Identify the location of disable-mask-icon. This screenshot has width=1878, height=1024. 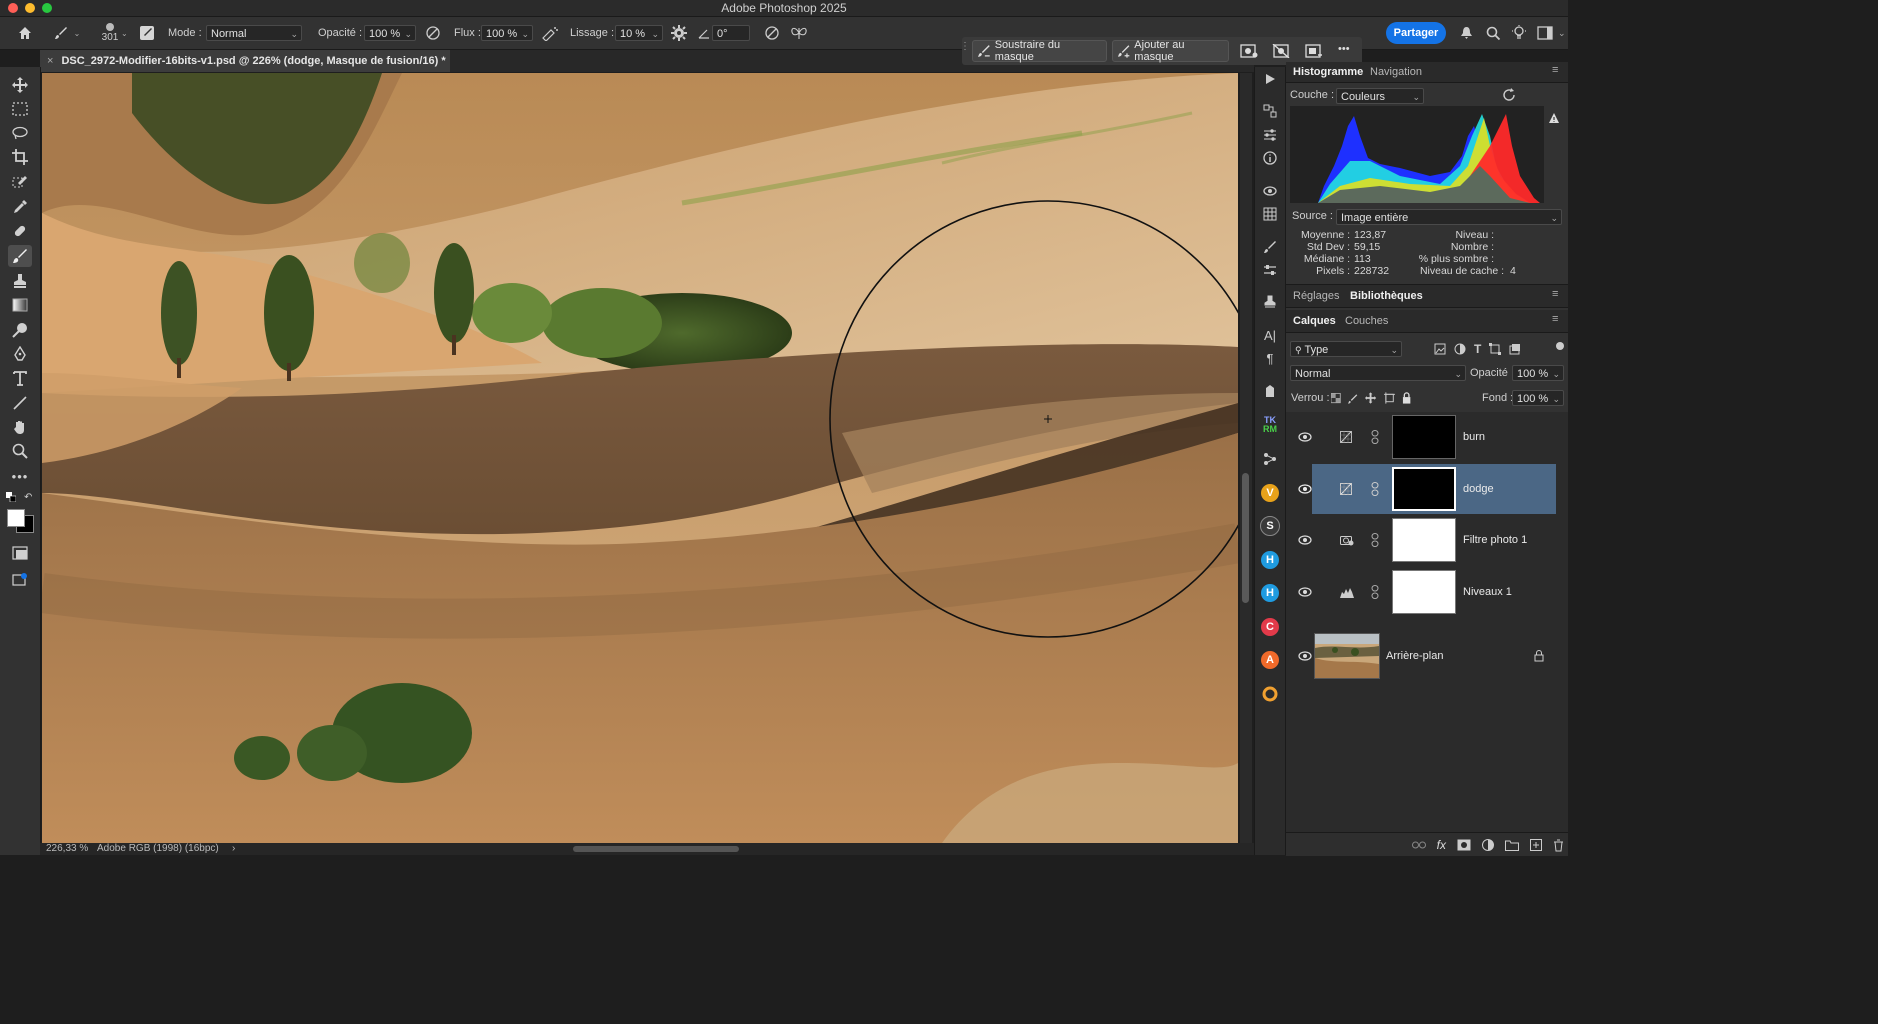
(1281, 51).